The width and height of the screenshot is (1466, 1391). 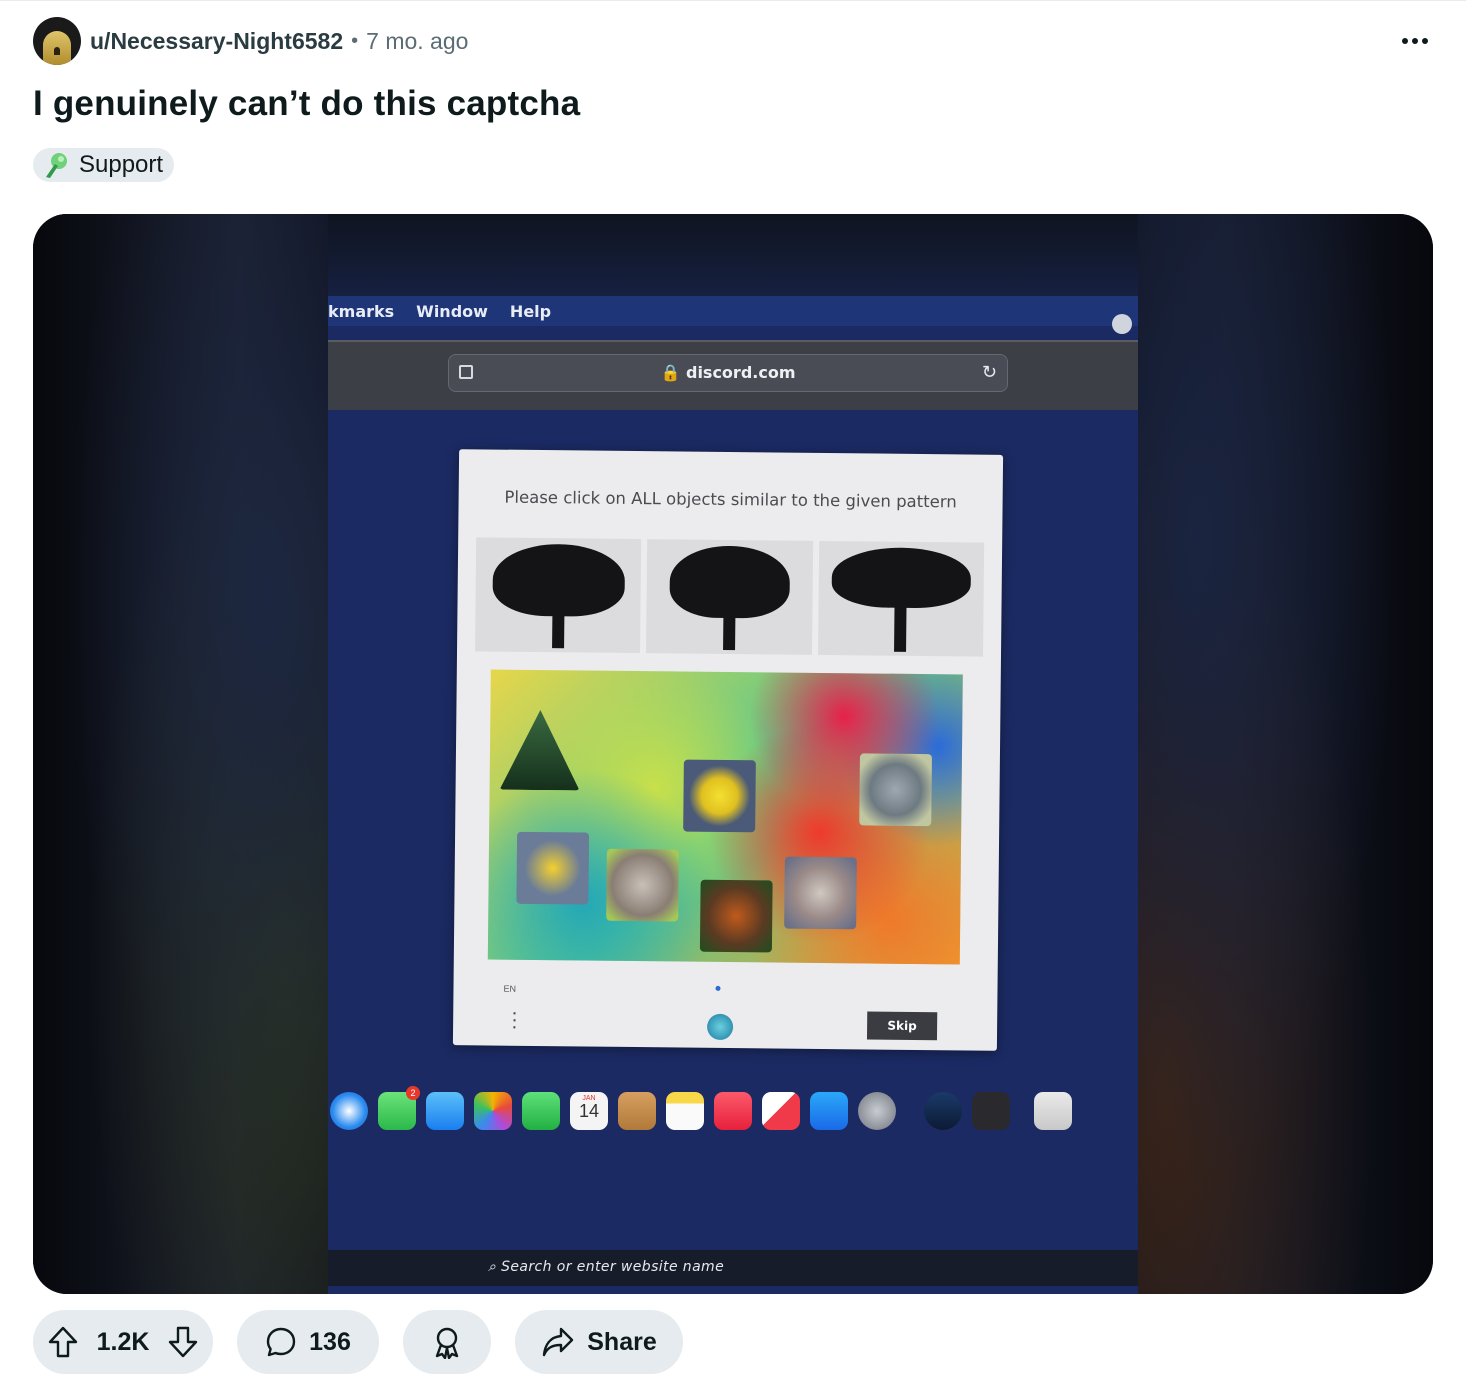 I want to click on share-label: Share, so click(x=622, y=1341).